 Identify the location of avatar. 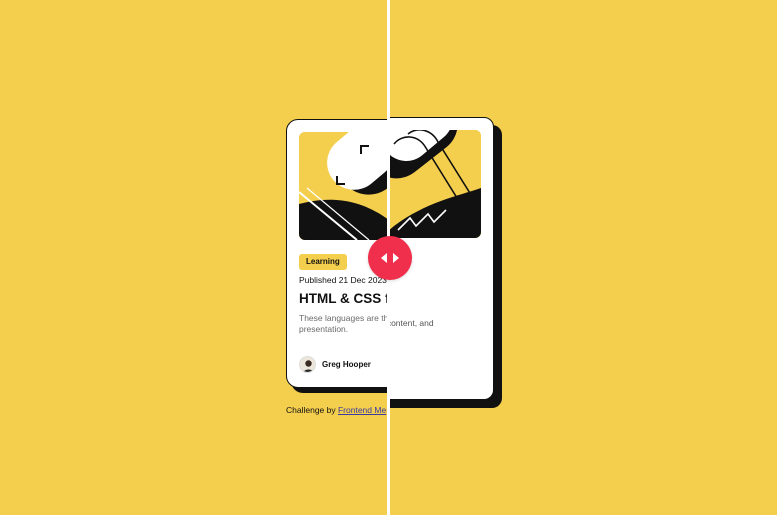
(307, 364).